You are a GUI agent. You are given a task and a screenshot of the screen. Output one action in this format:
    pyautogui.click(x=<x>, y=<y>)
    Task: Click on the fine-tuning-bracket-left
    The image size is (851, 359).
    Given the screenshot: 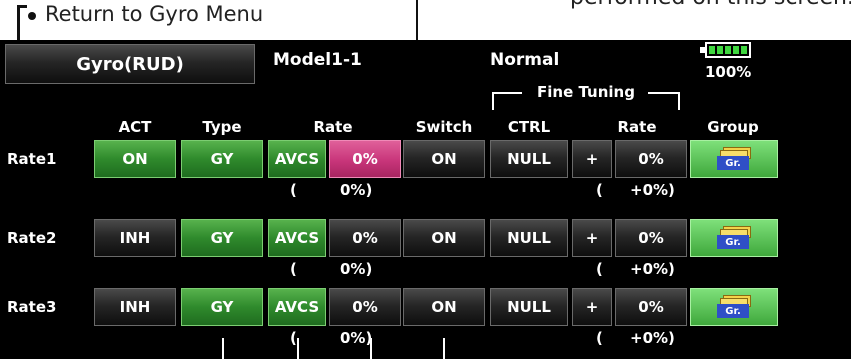 What is the action you would take?
    pyautogui.click(x=493, y=101)
    